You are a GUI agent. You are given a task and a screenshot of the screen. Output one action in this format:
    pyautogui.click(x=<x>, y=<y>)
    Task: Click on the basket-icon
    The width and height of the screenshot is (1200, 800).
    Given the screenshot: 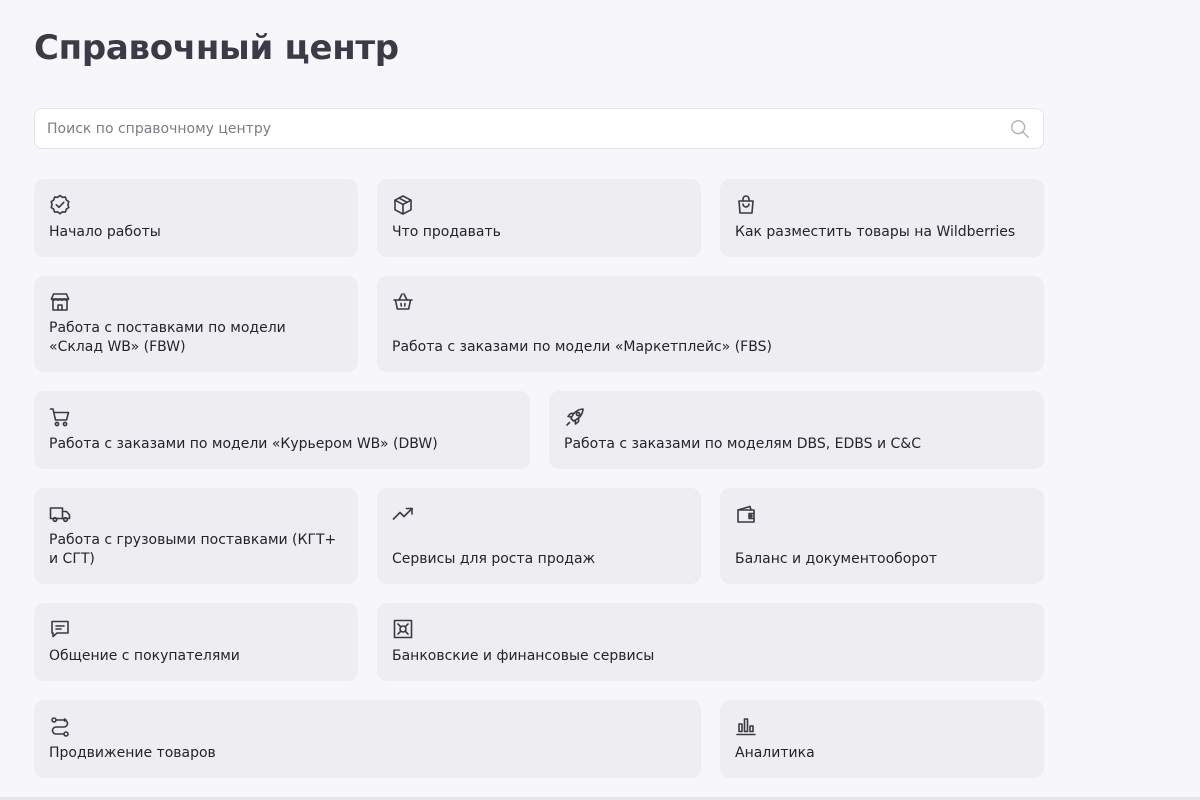 What is the action you would take?
    pyautogui.click(x=403, y=302)
    